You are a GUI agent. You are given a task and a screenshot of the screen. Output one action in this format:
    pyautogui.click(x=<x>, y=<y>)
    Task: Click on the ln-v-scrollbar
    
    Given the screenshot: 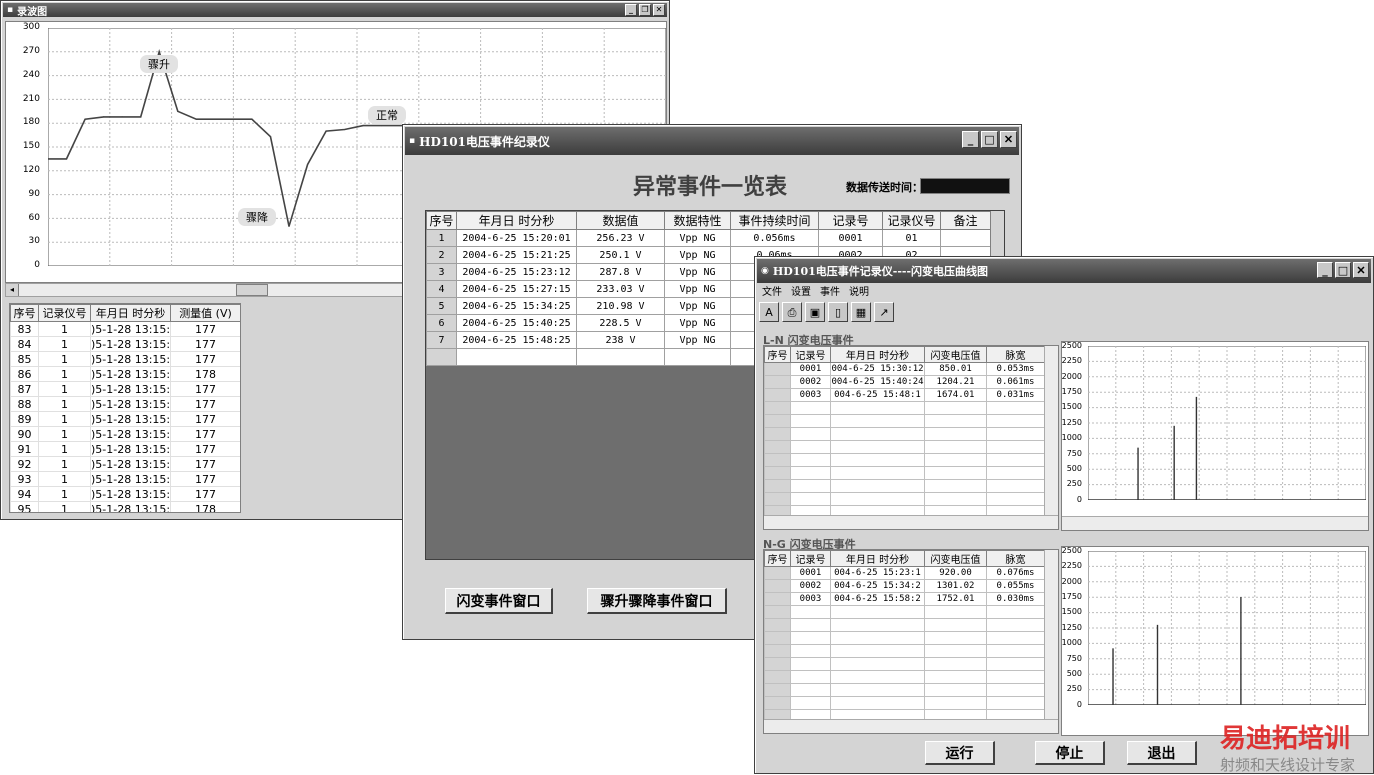 What is the action you would take?
    pyautogui.click(x=1051, y=431)
    